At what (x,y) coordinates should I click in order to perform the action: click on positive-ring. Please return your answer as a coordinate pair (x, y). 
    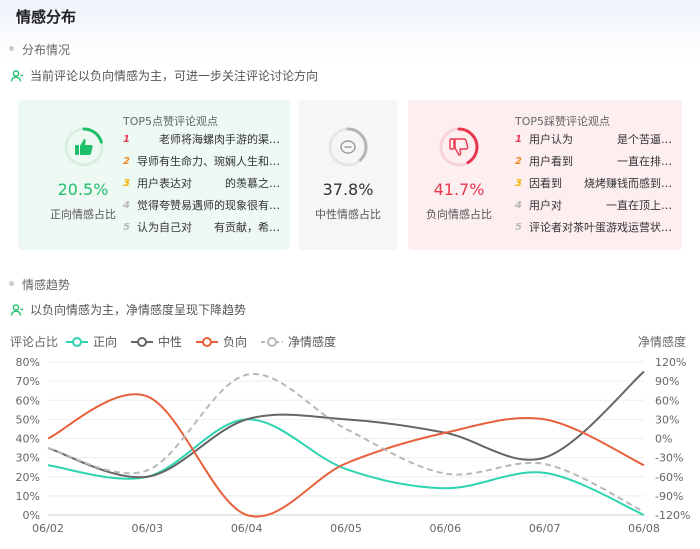
    Looking at the image, I should click on (84, 147).